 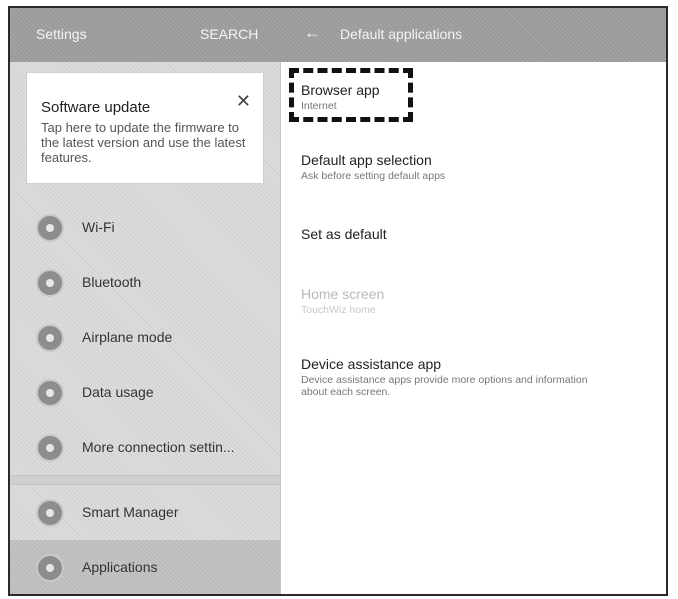 What do you see at coordinates (118, 392) in the screenshot?
I see `sidebar-item-label: Data usage` at bounding box center [118, 392].